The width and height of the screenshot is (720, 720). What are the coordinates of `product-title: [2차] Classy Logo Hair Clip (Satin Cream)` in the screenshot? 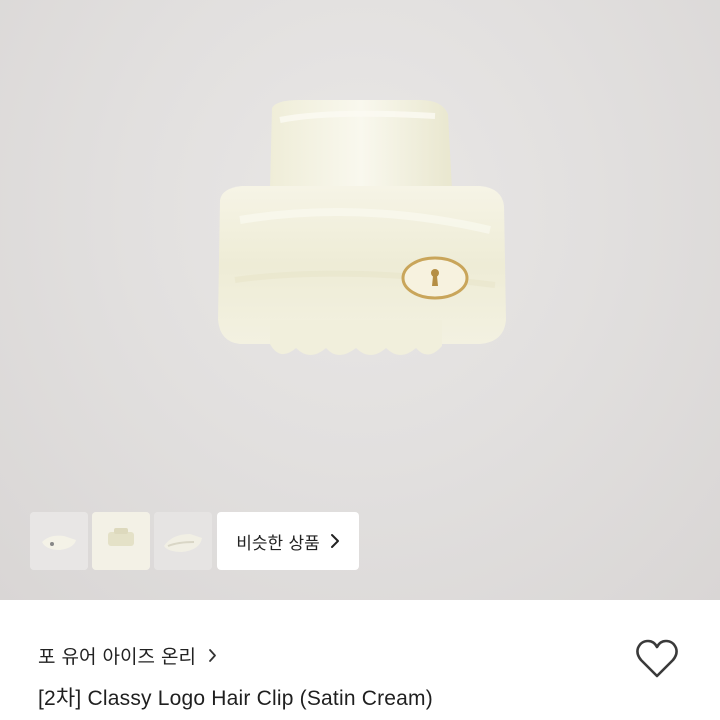 It's located at (235, 698).